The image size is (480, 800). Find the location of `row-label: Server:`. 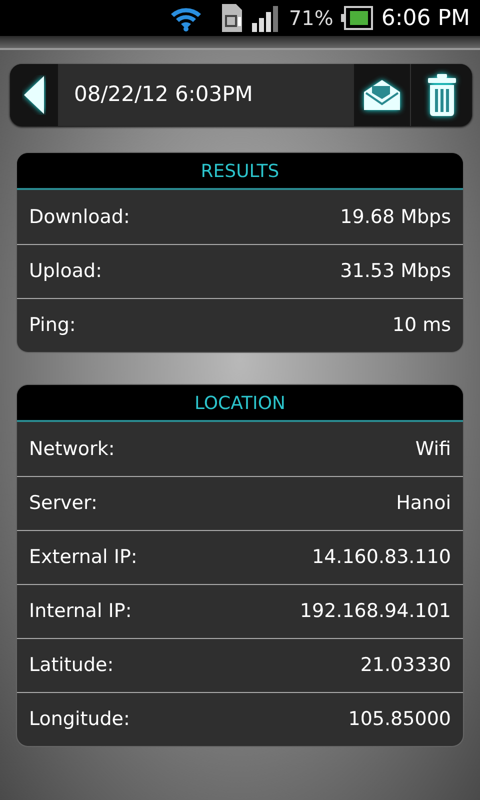

row-label: Server: is located at coordinates (63, 503).